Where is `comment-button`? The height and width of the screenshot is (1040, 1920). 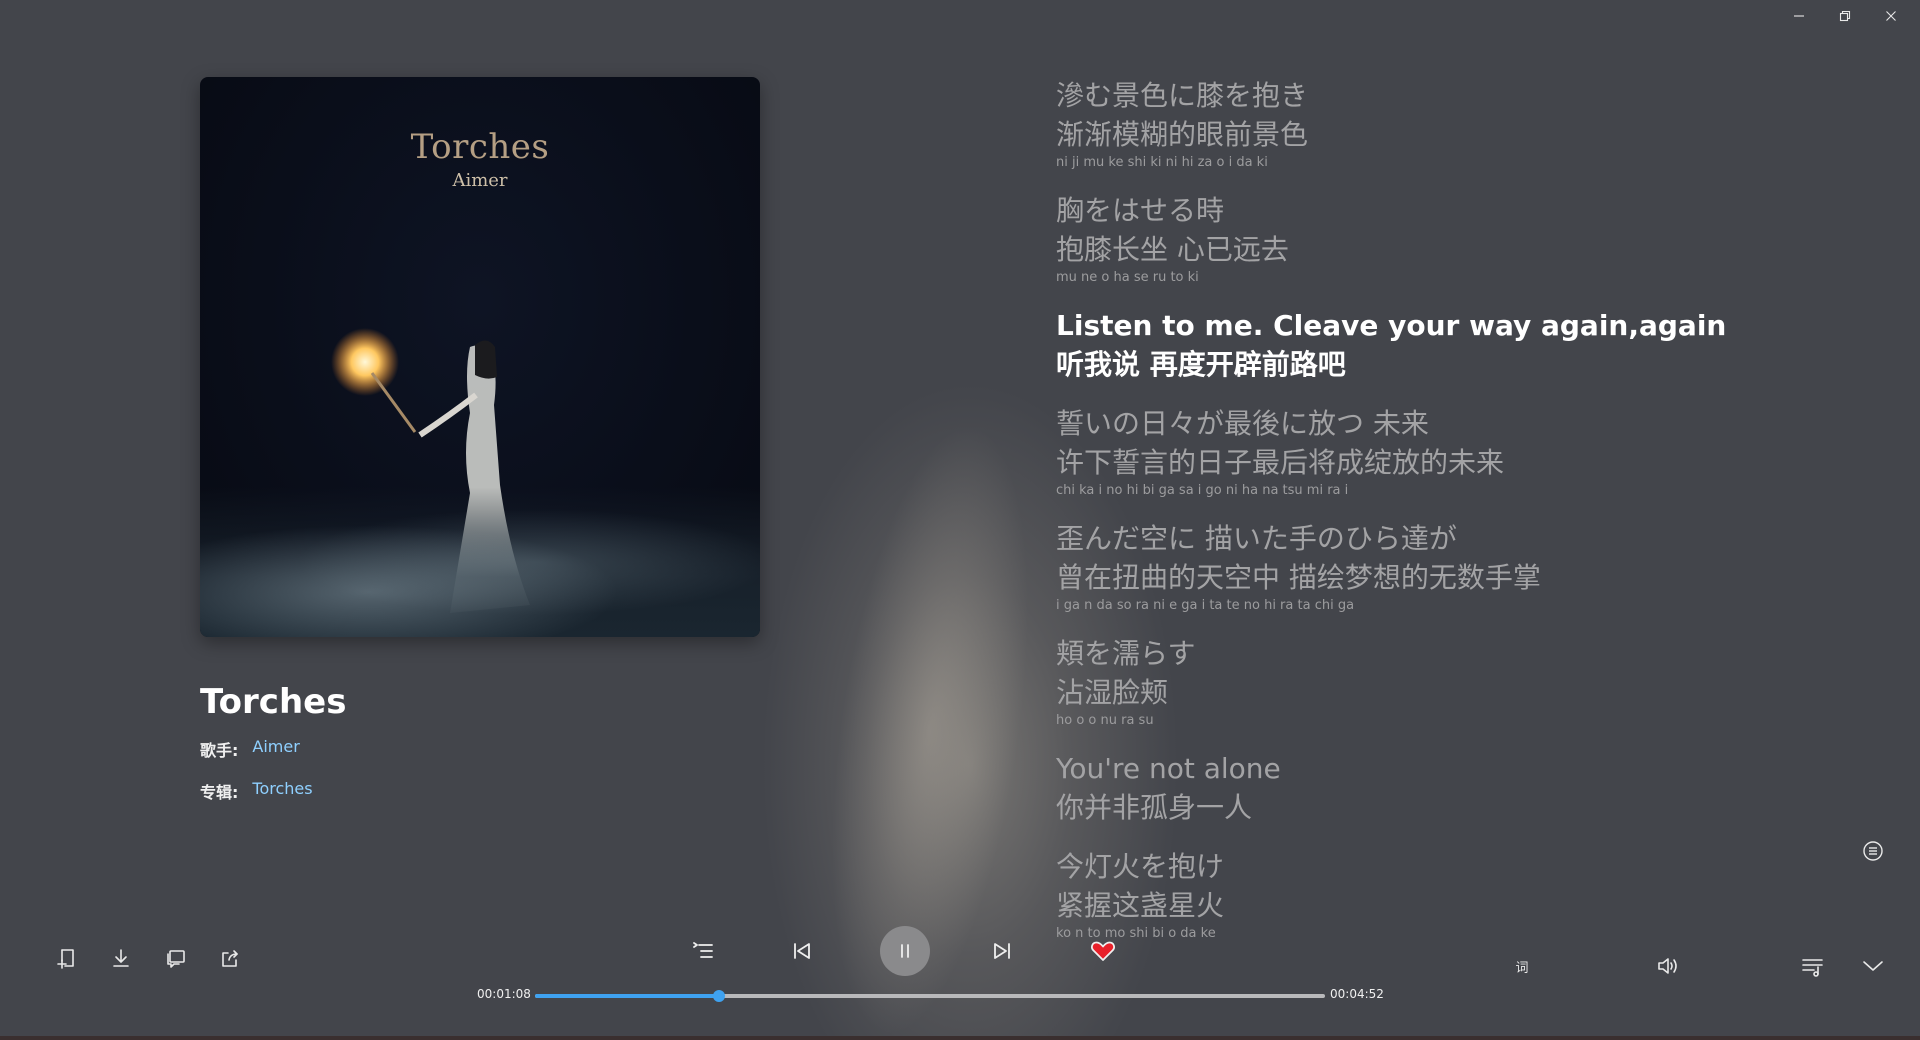
comment-button is located at coordinates (176, 958).